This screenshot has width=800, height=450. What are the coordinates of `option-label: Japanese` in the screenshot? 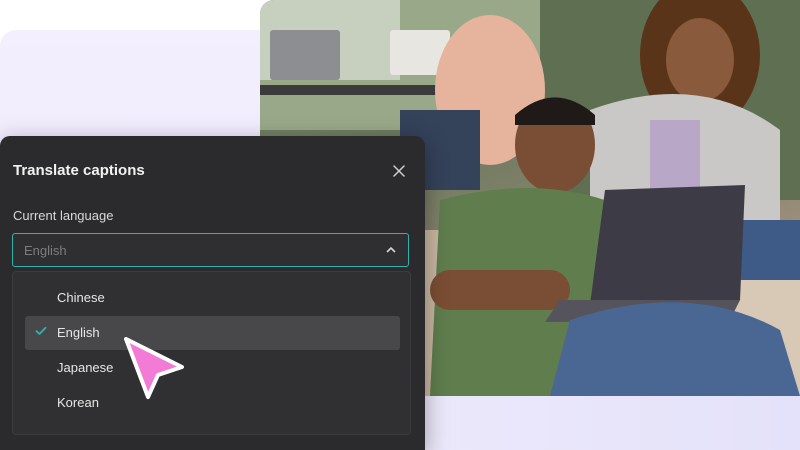 It's located at (85, 367).